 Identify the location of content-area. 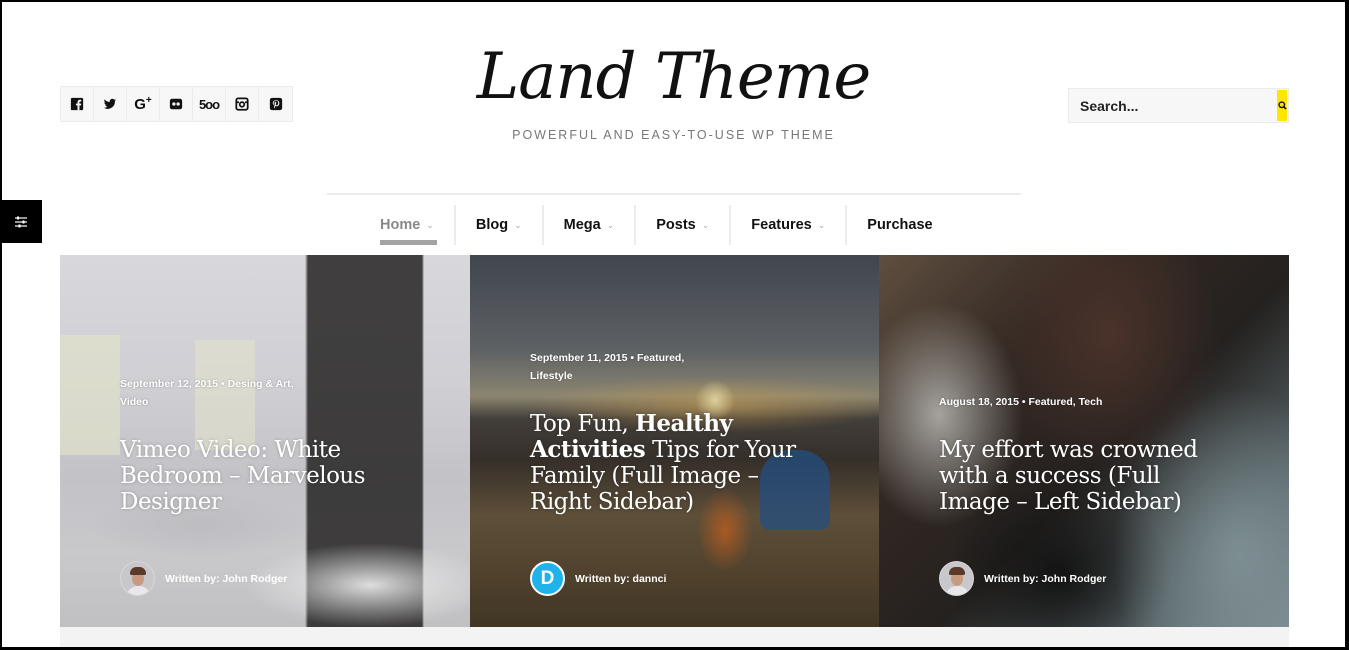
(674, 637).